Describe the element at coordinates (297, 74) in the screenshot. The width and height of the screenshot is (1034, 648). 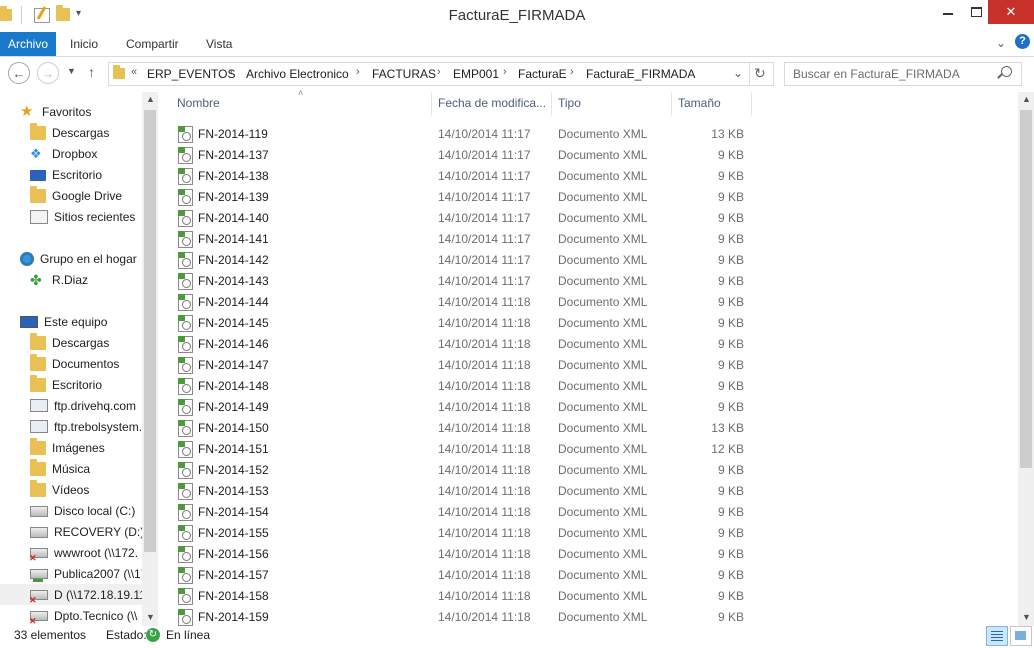
I see `breadcrumb-archivo-electronico: Archivo Electronico` at that location.